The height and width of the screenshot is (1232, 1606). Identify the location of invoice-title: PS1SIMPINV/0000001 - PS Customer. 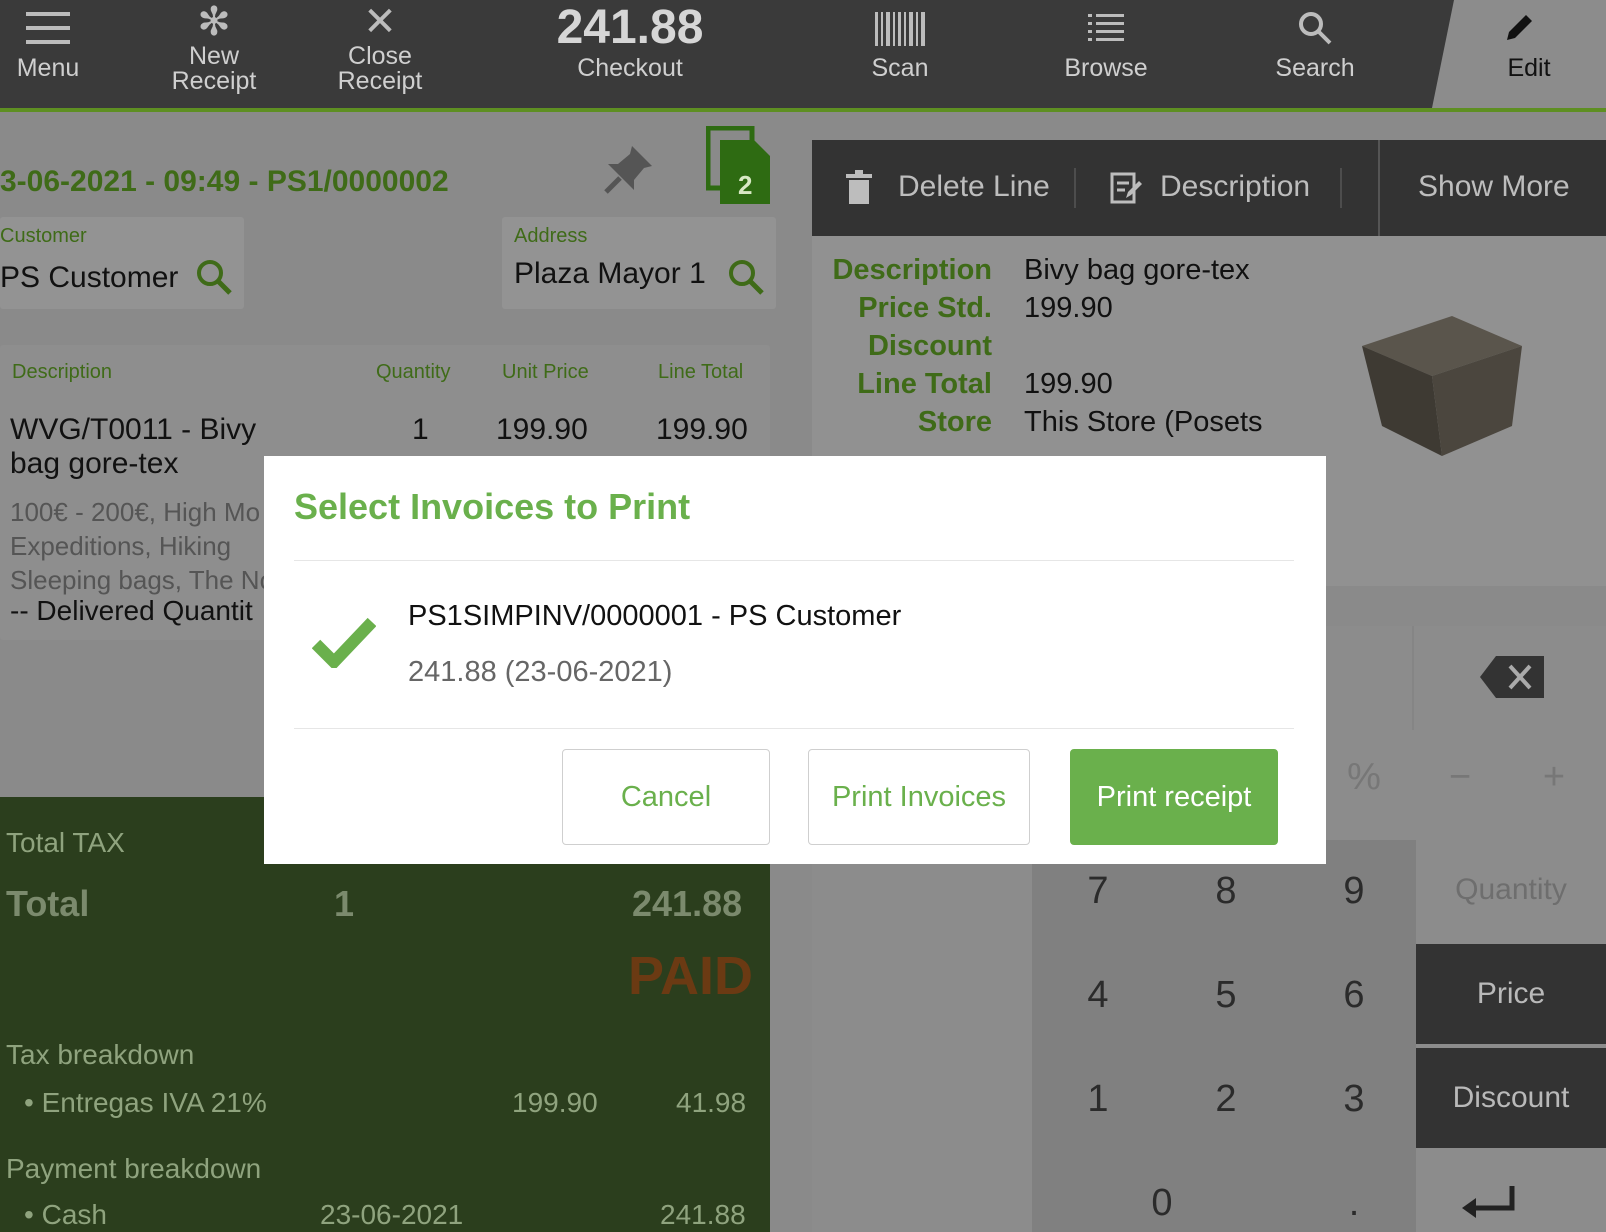
(655, 616).